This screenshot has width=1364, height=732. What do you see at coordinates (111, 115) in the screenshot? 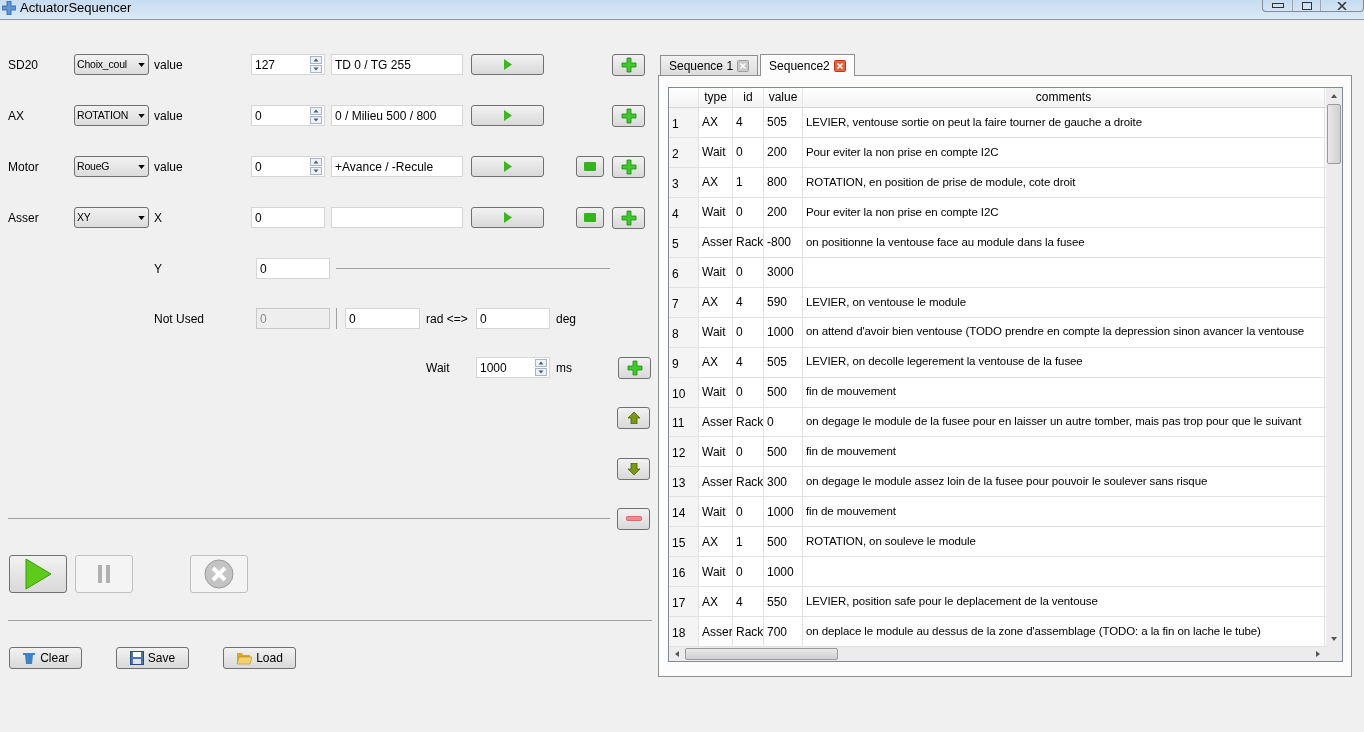
I see `dropdown: ROTATION` at bounding box center [111, 115].